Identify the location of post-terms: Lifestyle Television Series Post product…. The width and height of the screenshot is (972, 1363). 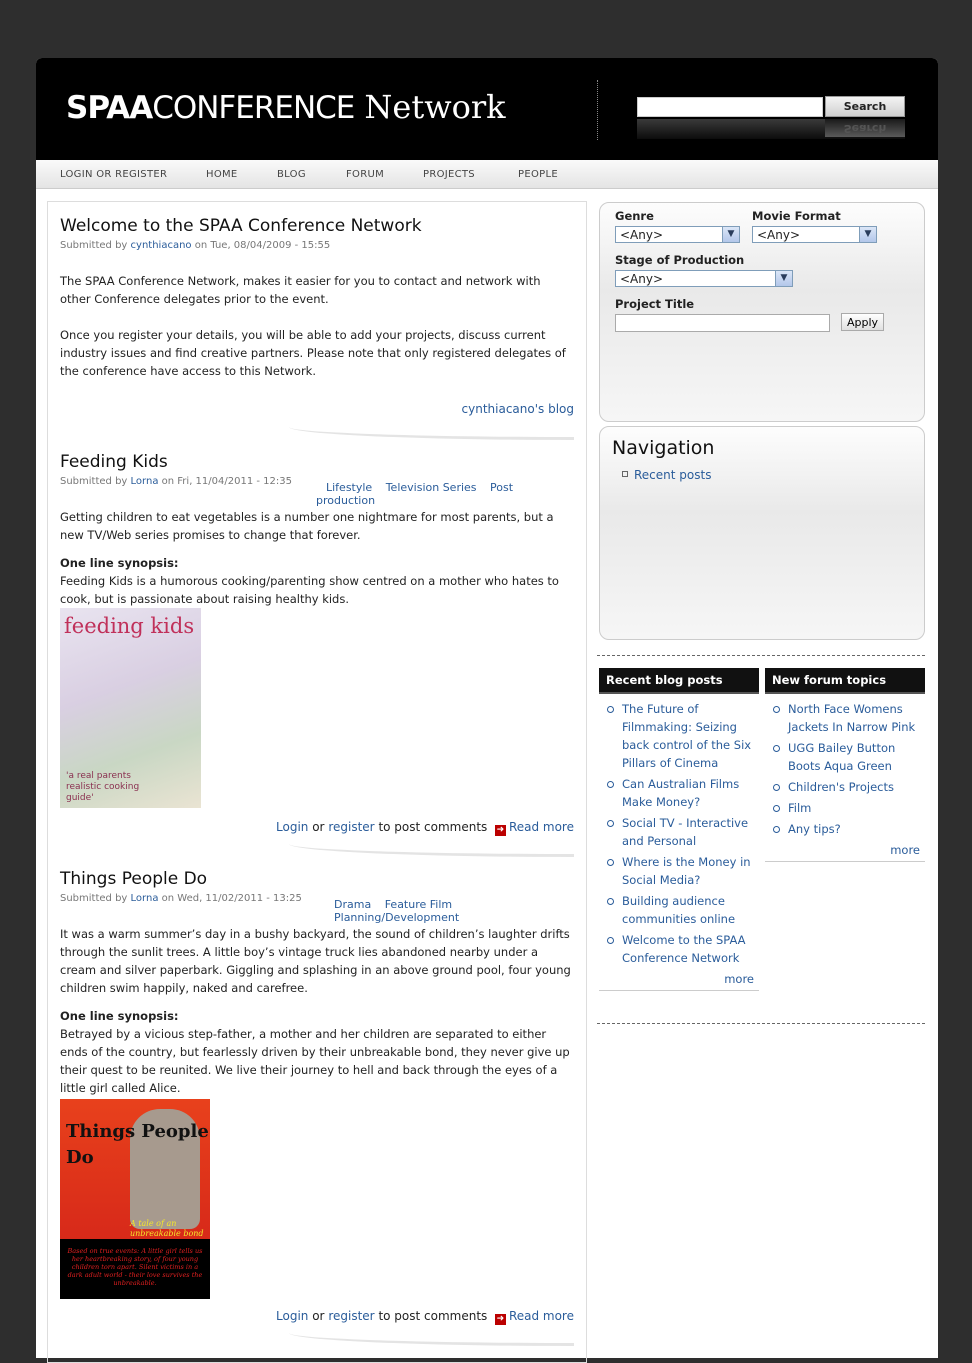
(445, 494).